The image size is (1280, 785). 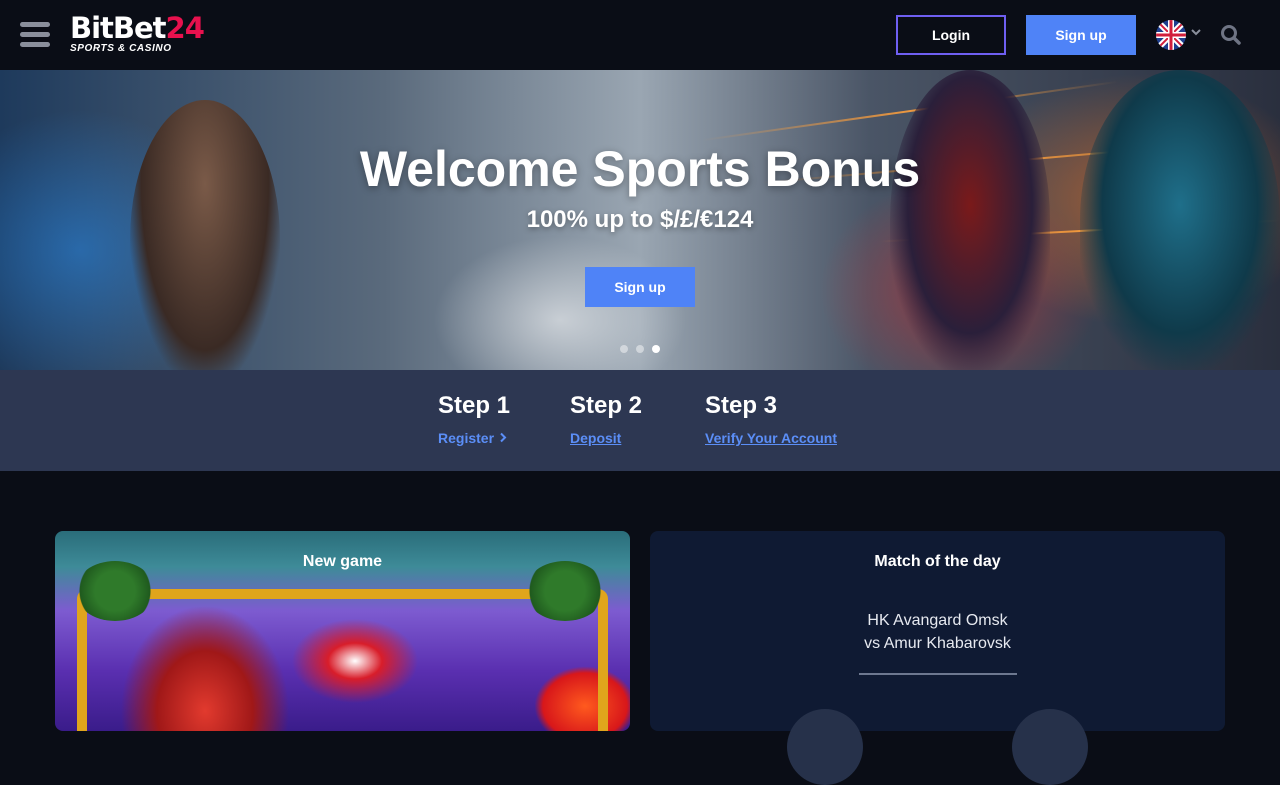 I want to click on signup-button: Sign up, so click(x=1081, y=35).